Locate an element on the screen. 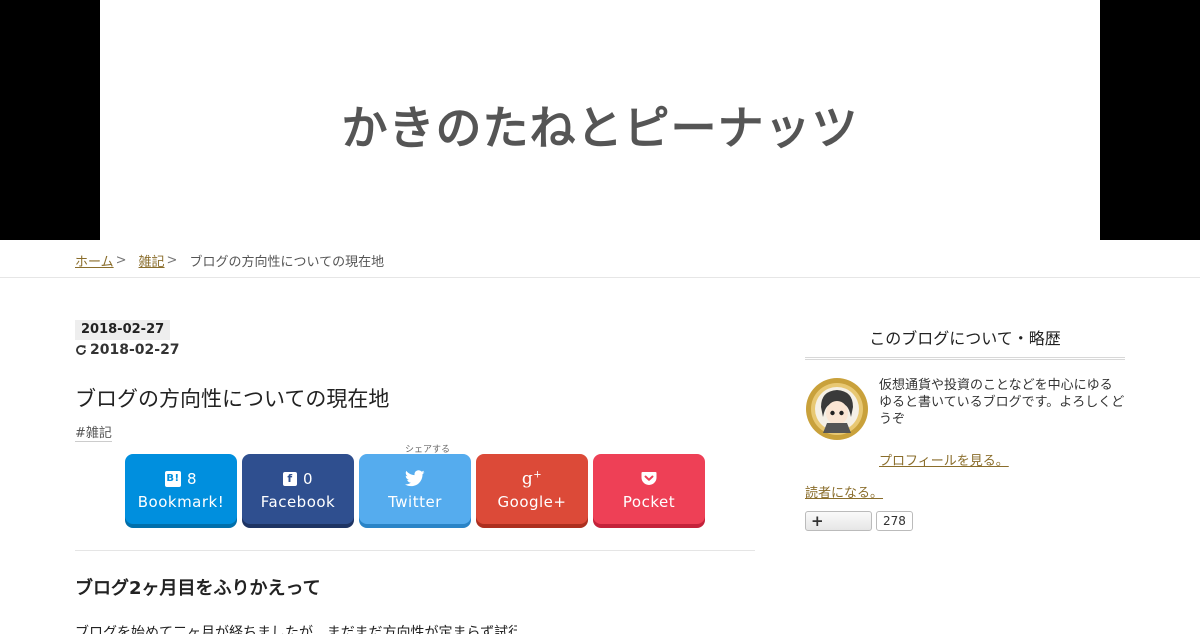 This screenshot has height=634, width=1200. updated-date-text: 2018-02-27 is located at coordinates (135, 350).